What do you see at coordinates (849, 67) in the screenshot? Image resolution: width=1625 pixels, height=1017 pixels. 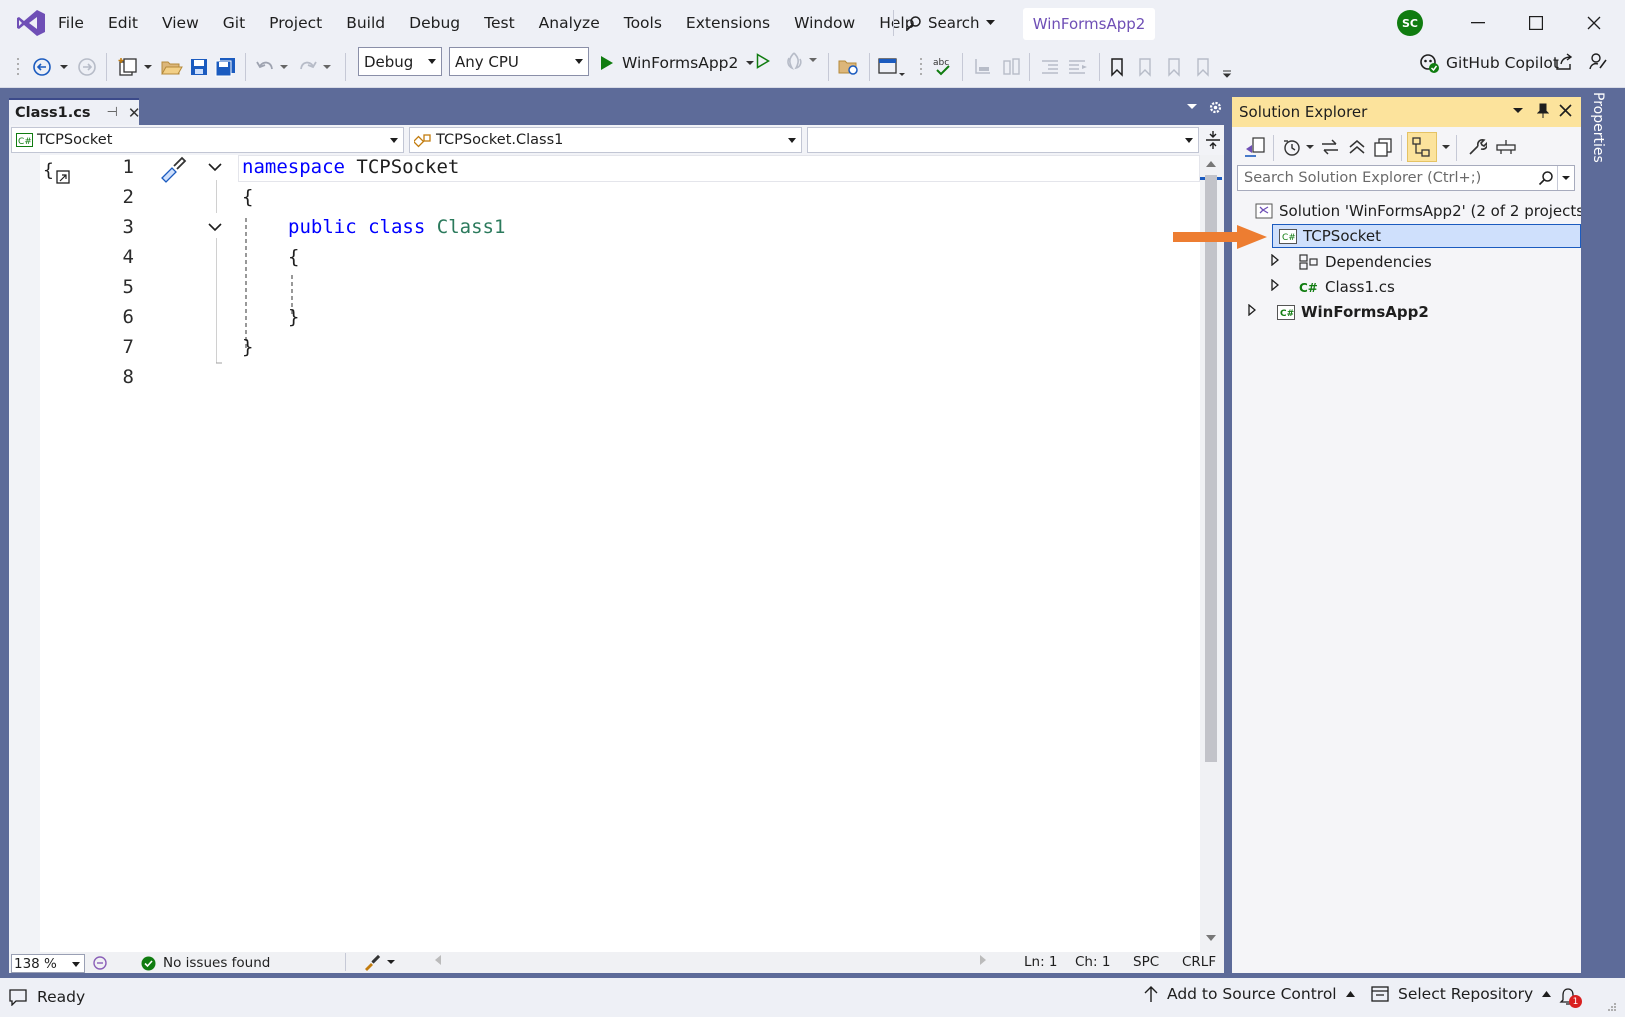 I see `browse-folder-button` at bounding box center [849, 67].